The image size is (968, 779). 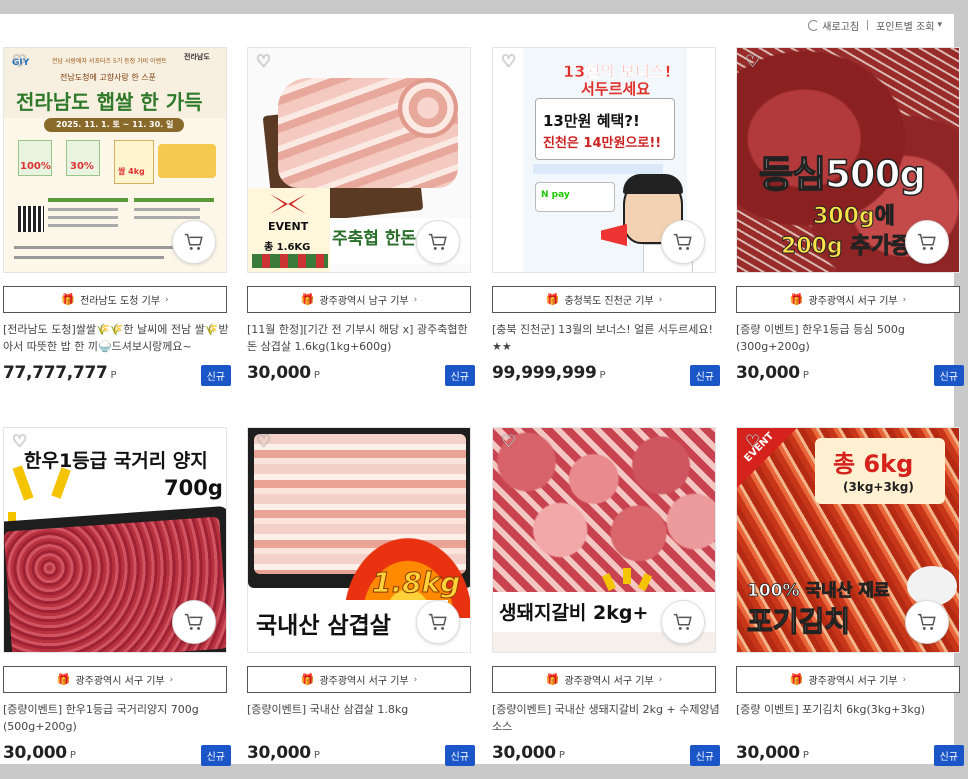 What do you see at coordinates (606, 719) in the screenshot?
I see `product-title: [증량이벤트] 국내산 생돼지갈비 2kg + 수제양념소스` at bounding box center [606, 719].